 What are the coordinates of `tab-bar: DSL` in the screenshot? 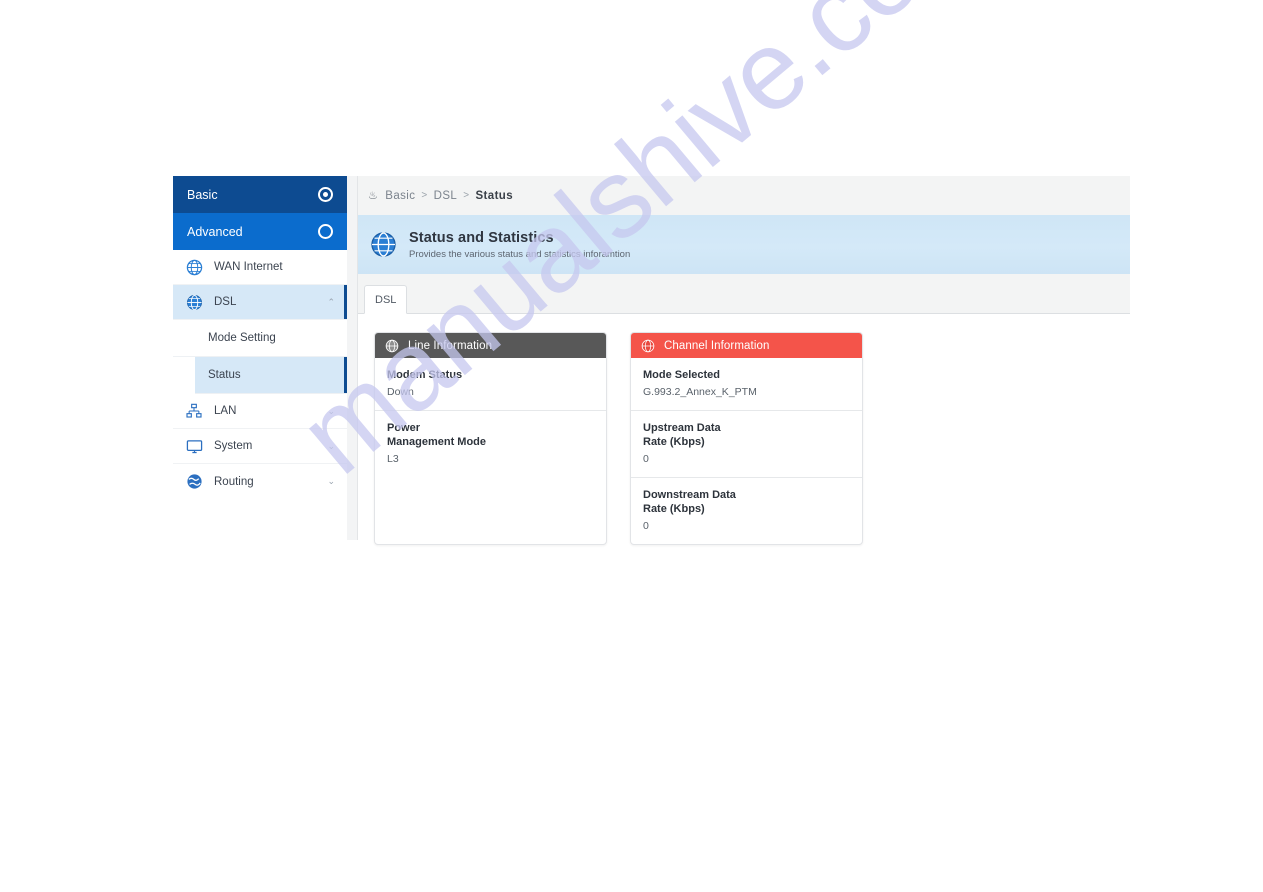 It's located at (744, 294).